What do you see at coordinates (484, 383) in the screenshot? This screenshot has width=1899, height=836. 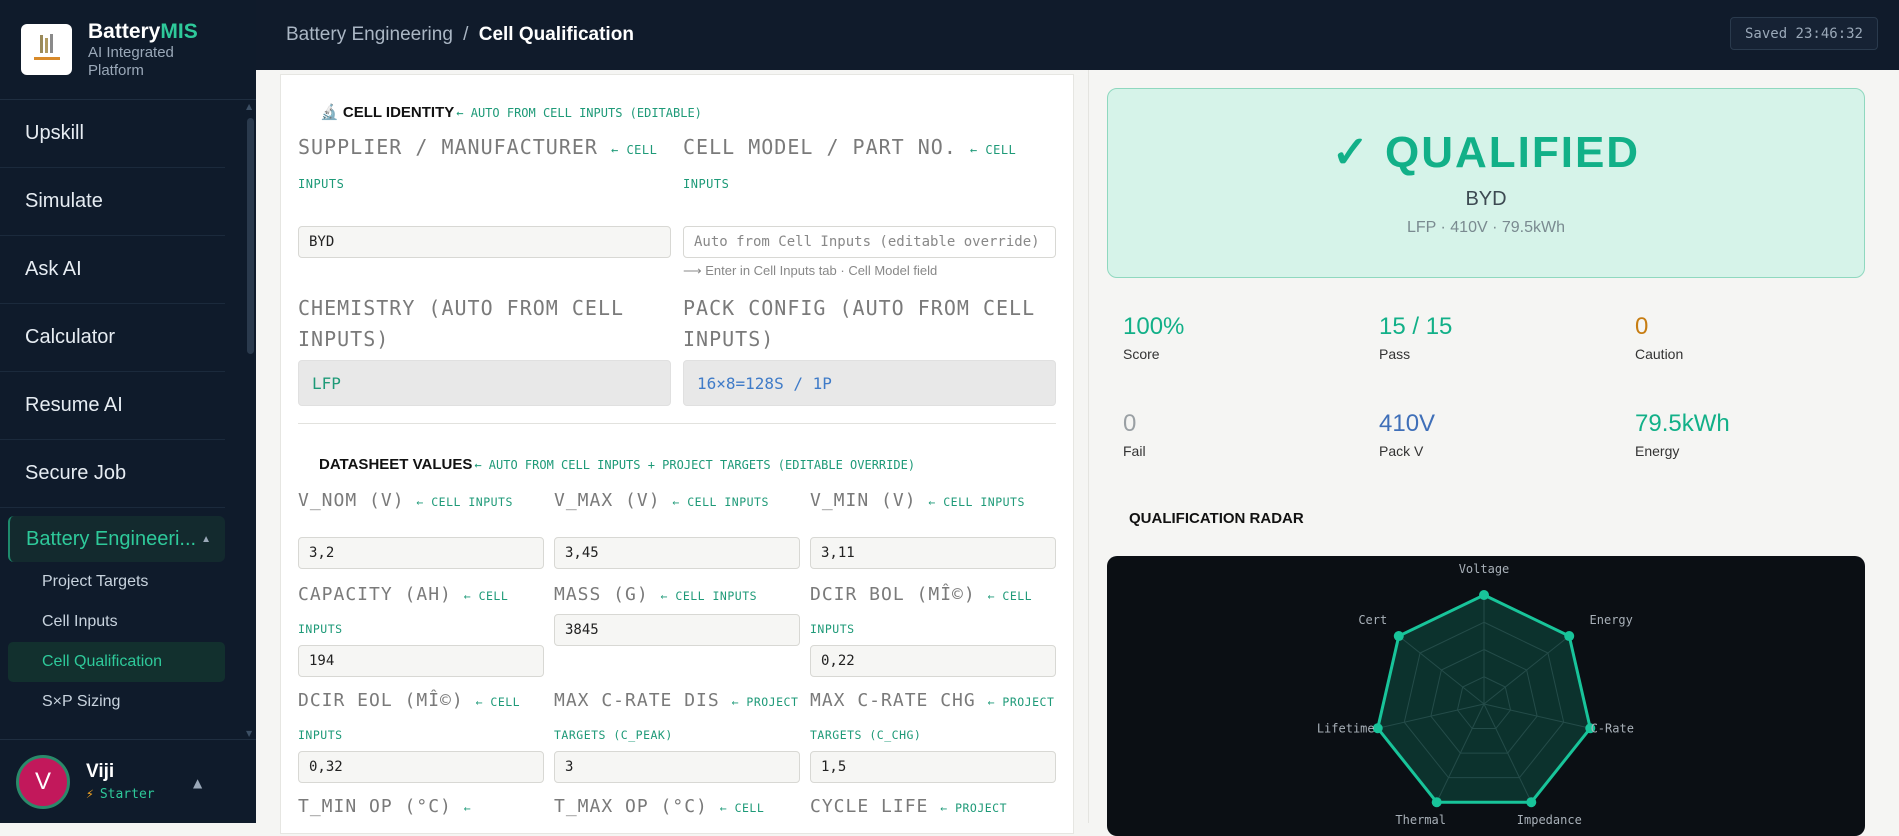 I see `chemistry-value: LFP` at bounding box center [484, 383].